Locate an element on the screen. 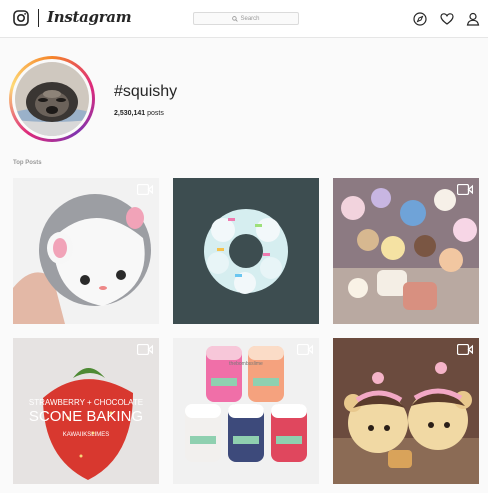 Image resolution: width=488 pixels, height=493 pixels. overlay-big-text: SCONE BAKING is located at coordinates (86, 416).